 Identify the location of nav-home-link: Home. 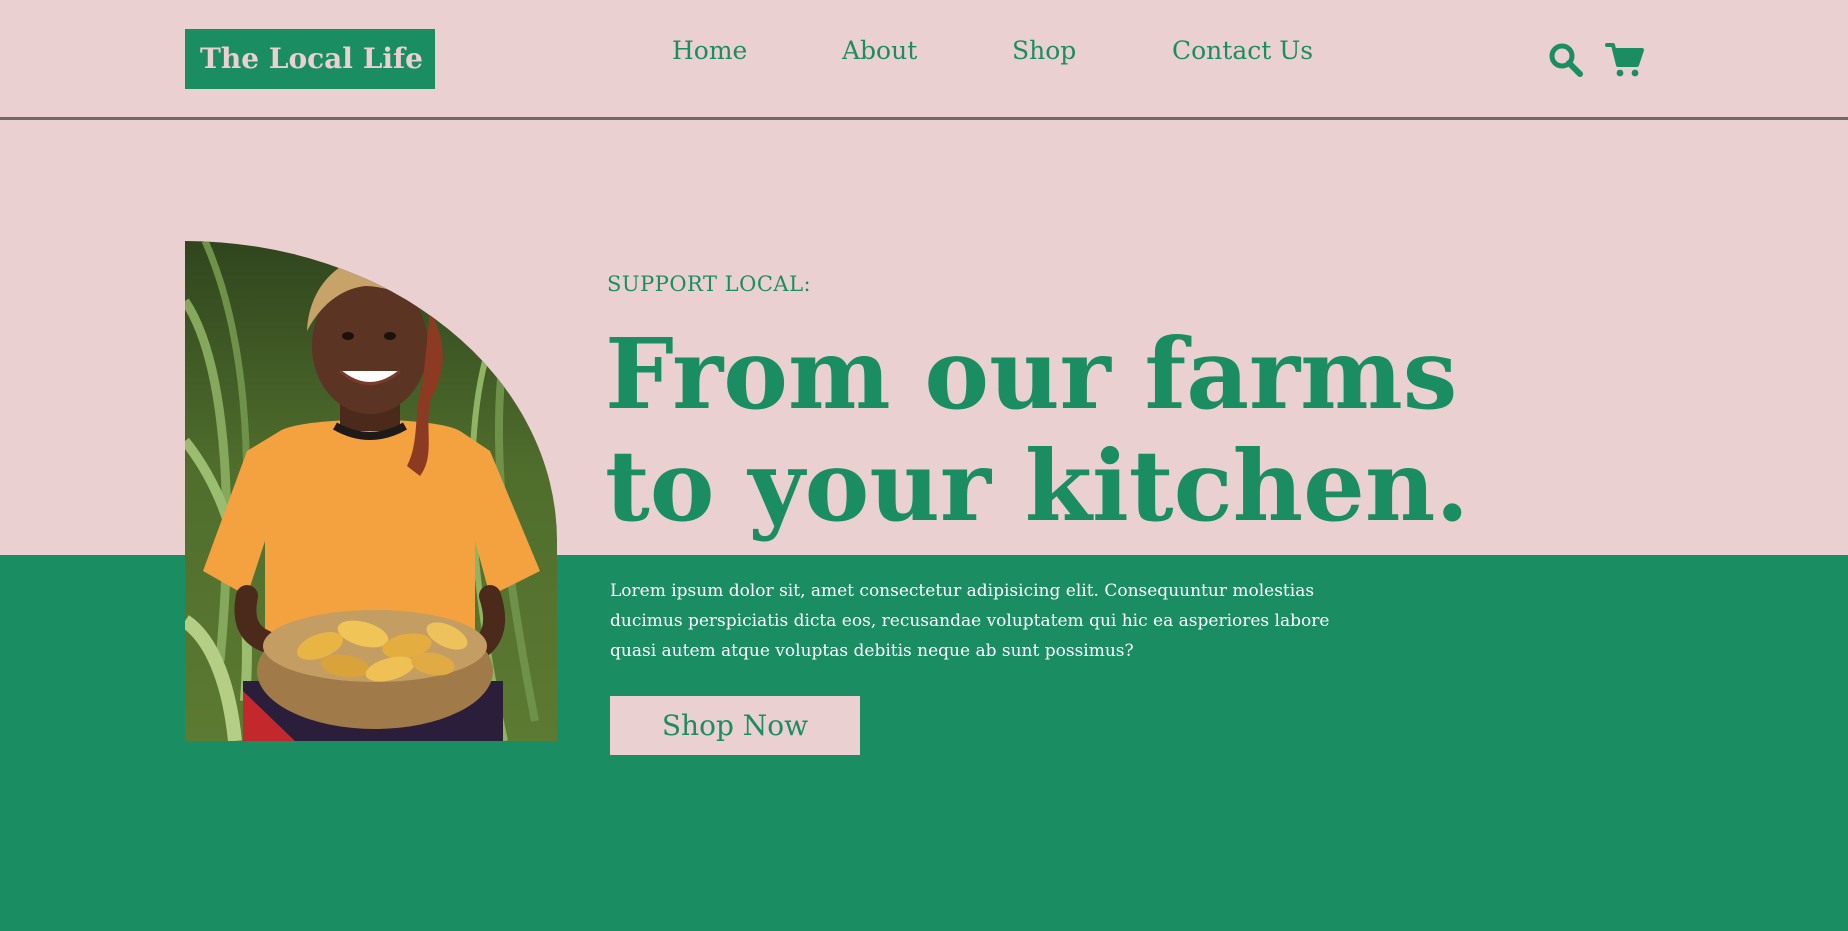
(709, 50).